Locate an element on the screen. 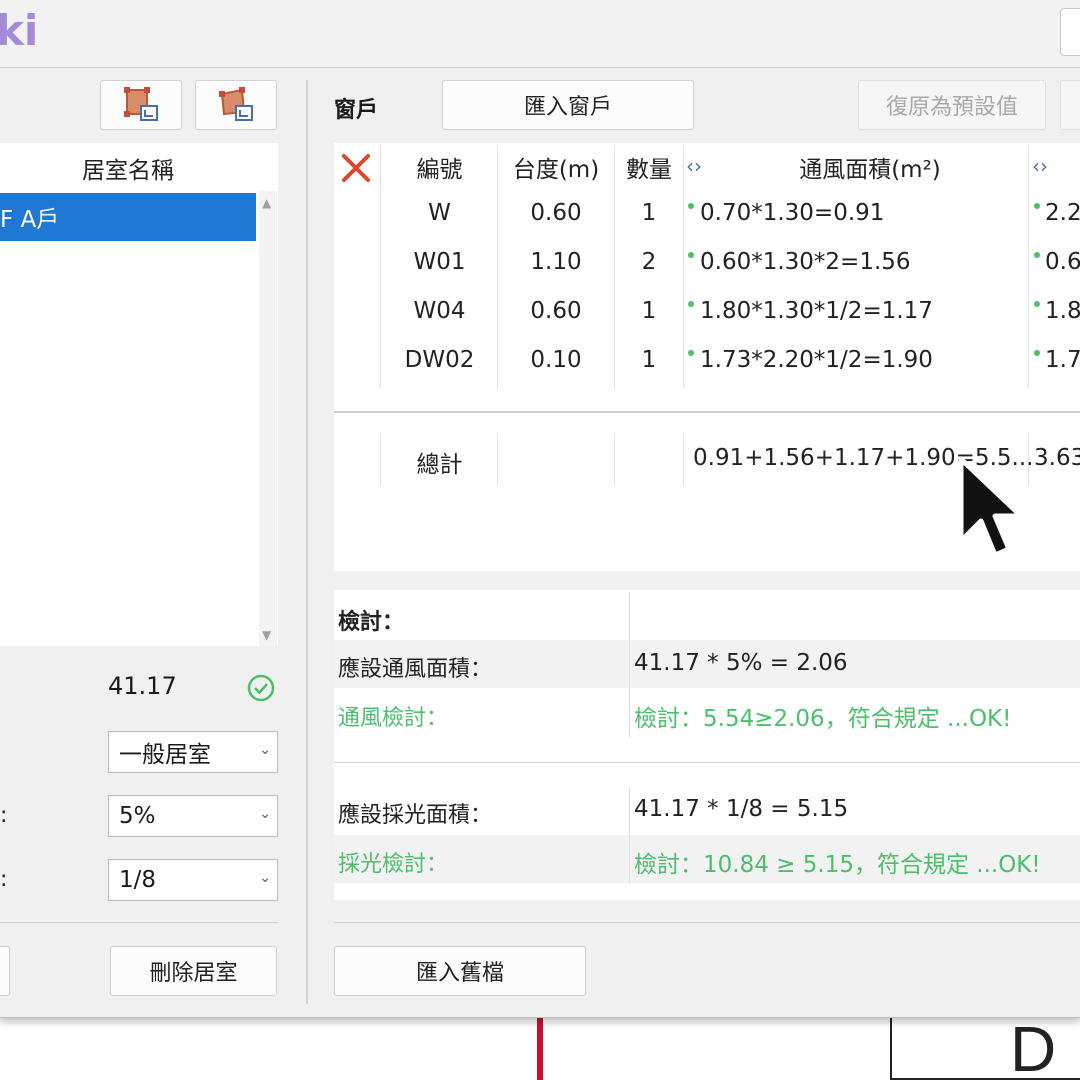  required-light-label: 應設採光面積： is located at coordinates (415, 815).